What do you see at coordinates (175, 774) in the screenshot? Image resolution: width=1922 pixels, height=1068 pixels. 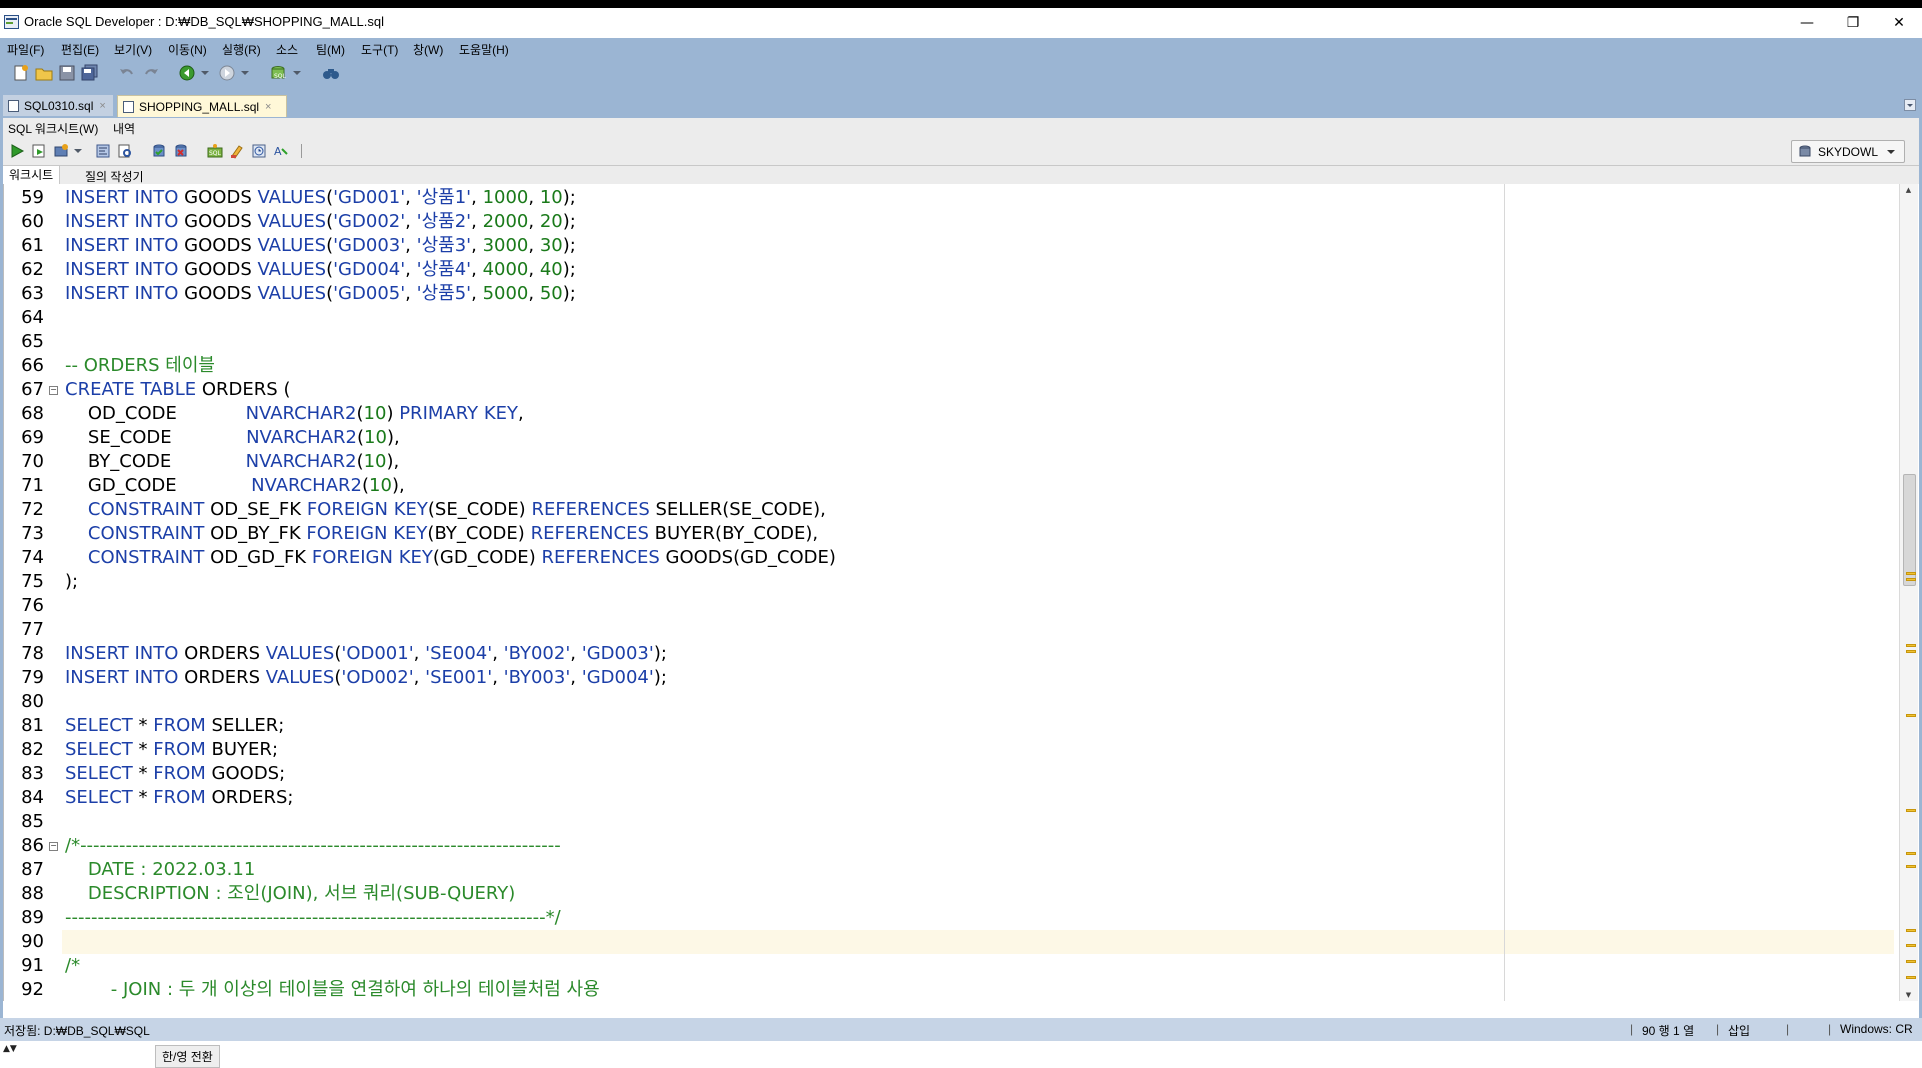 I see `code-line: SELECT * FROM GOODS;` at bounding box center [175, 774].